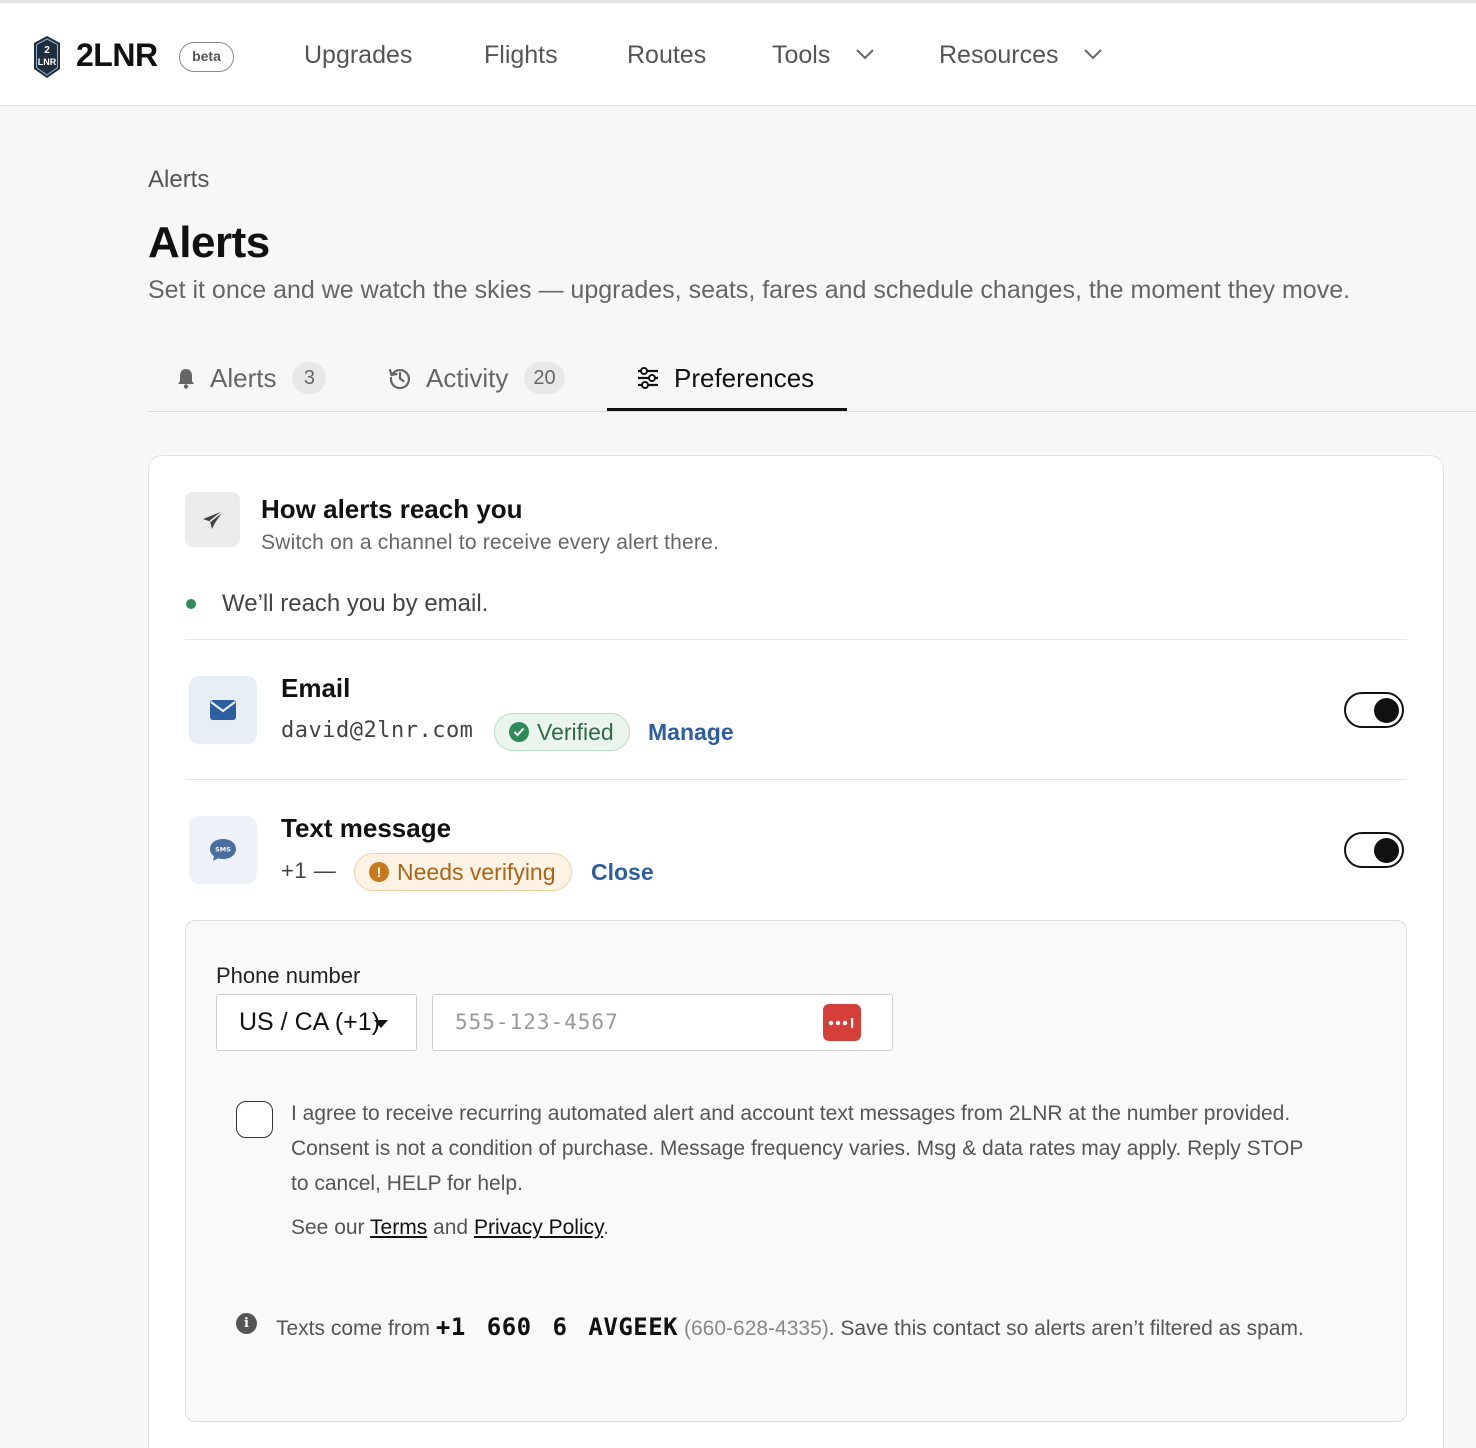 The height and width of the screenshot is (1448, 1476). I want to click on tab-activity: Activity 20, so click(476, 378).